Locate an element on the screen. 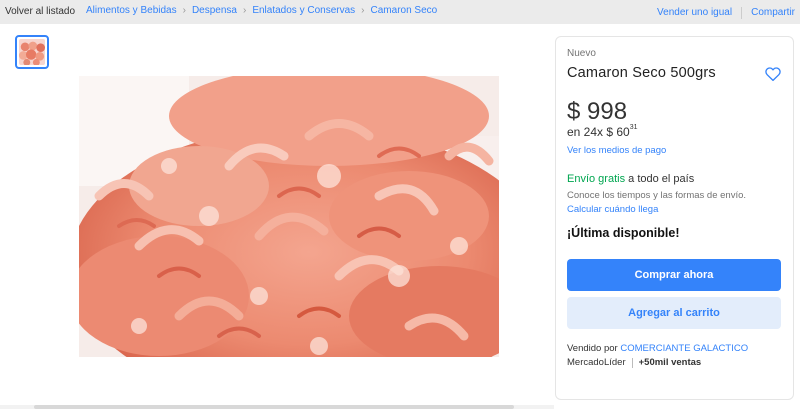  installments-cents: 31 is located at coordinates (633, 127).